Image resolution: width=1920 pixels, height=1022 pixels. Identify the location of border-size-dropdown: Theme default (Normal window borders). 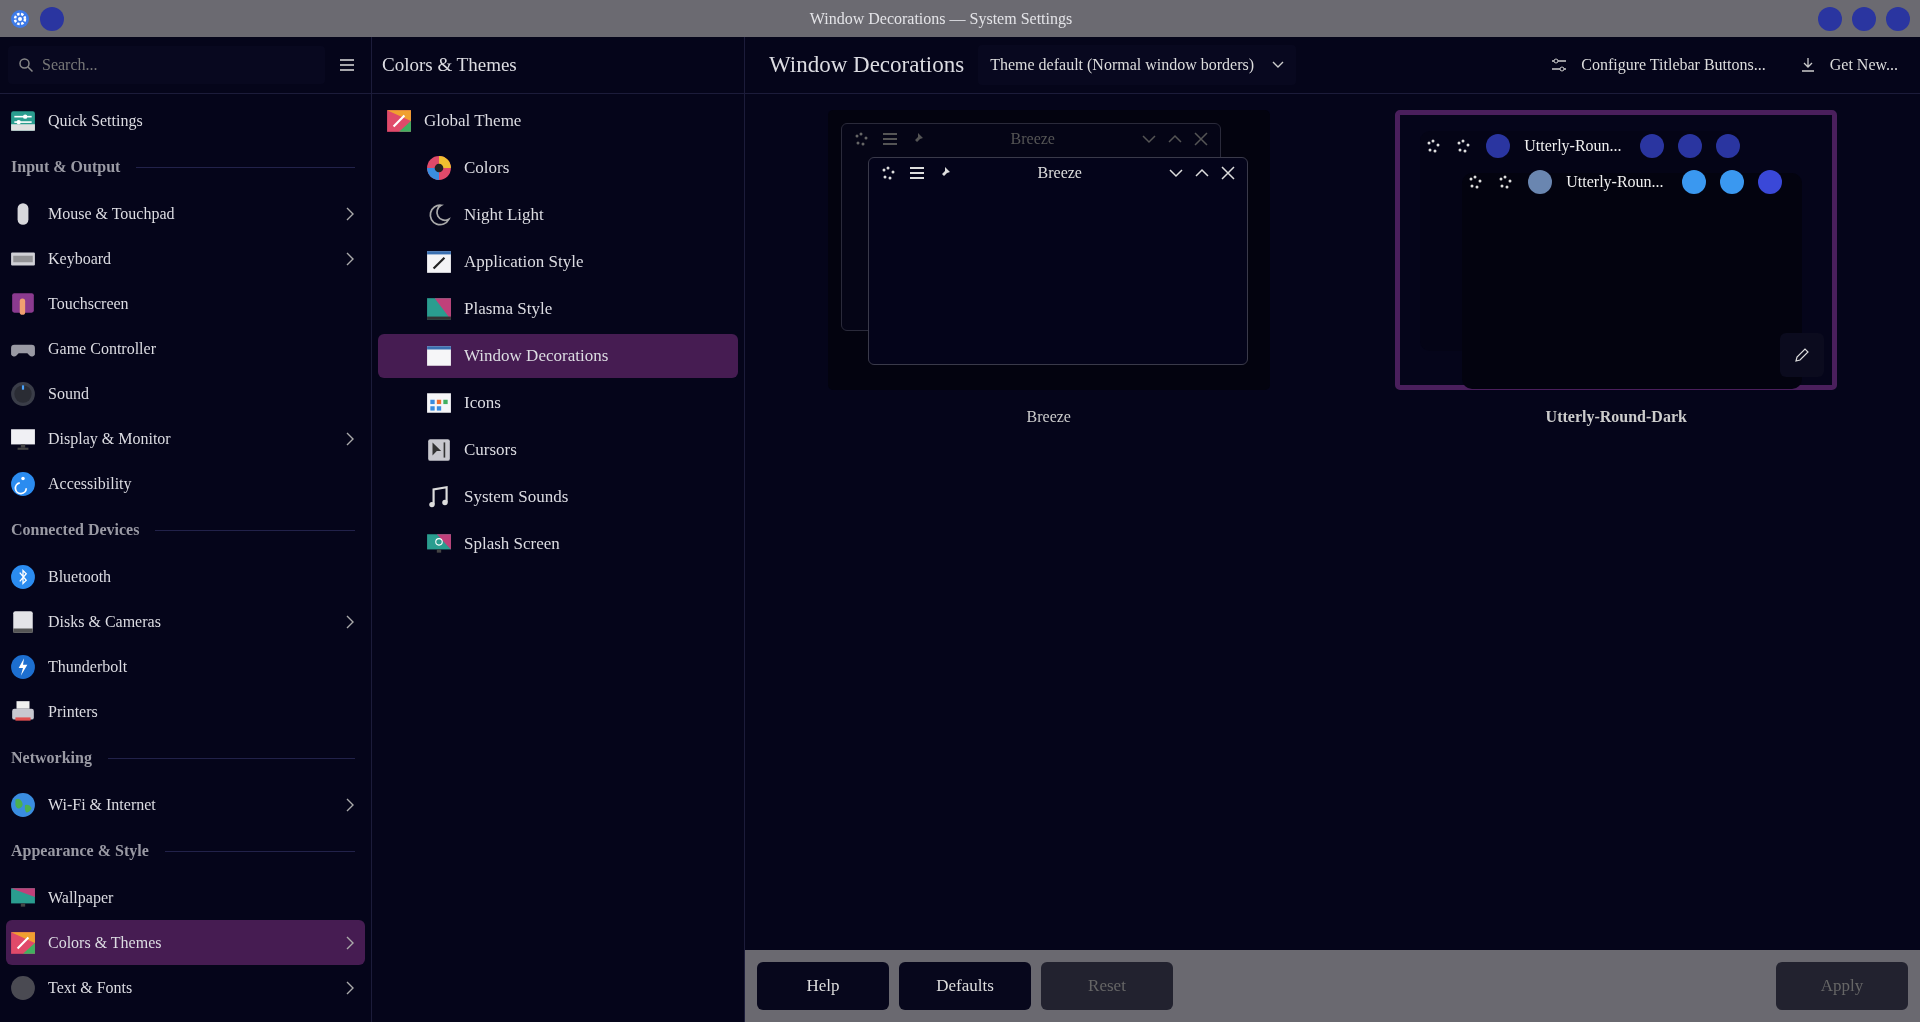
(1137, 65).